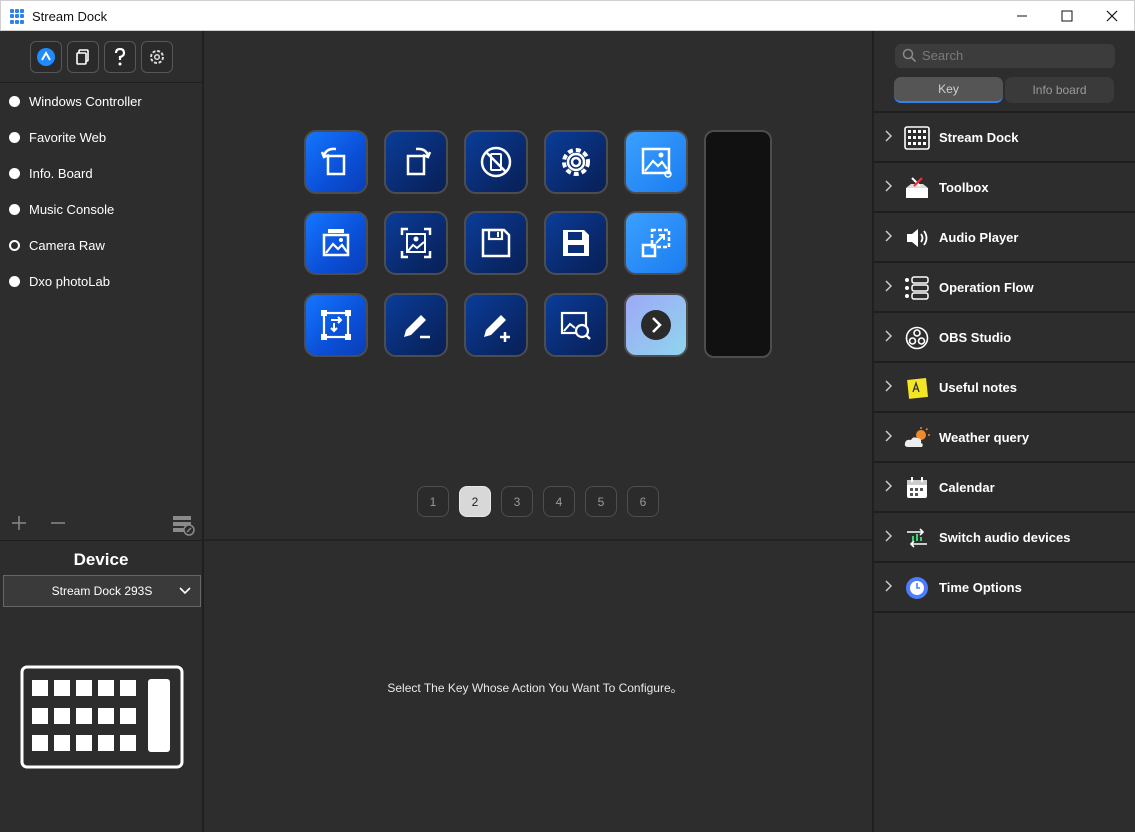 The image size is (1135, 832). Describe the element at coordinates (475, 501) in the screenshot. I see `page-button-active: 2` at that location.